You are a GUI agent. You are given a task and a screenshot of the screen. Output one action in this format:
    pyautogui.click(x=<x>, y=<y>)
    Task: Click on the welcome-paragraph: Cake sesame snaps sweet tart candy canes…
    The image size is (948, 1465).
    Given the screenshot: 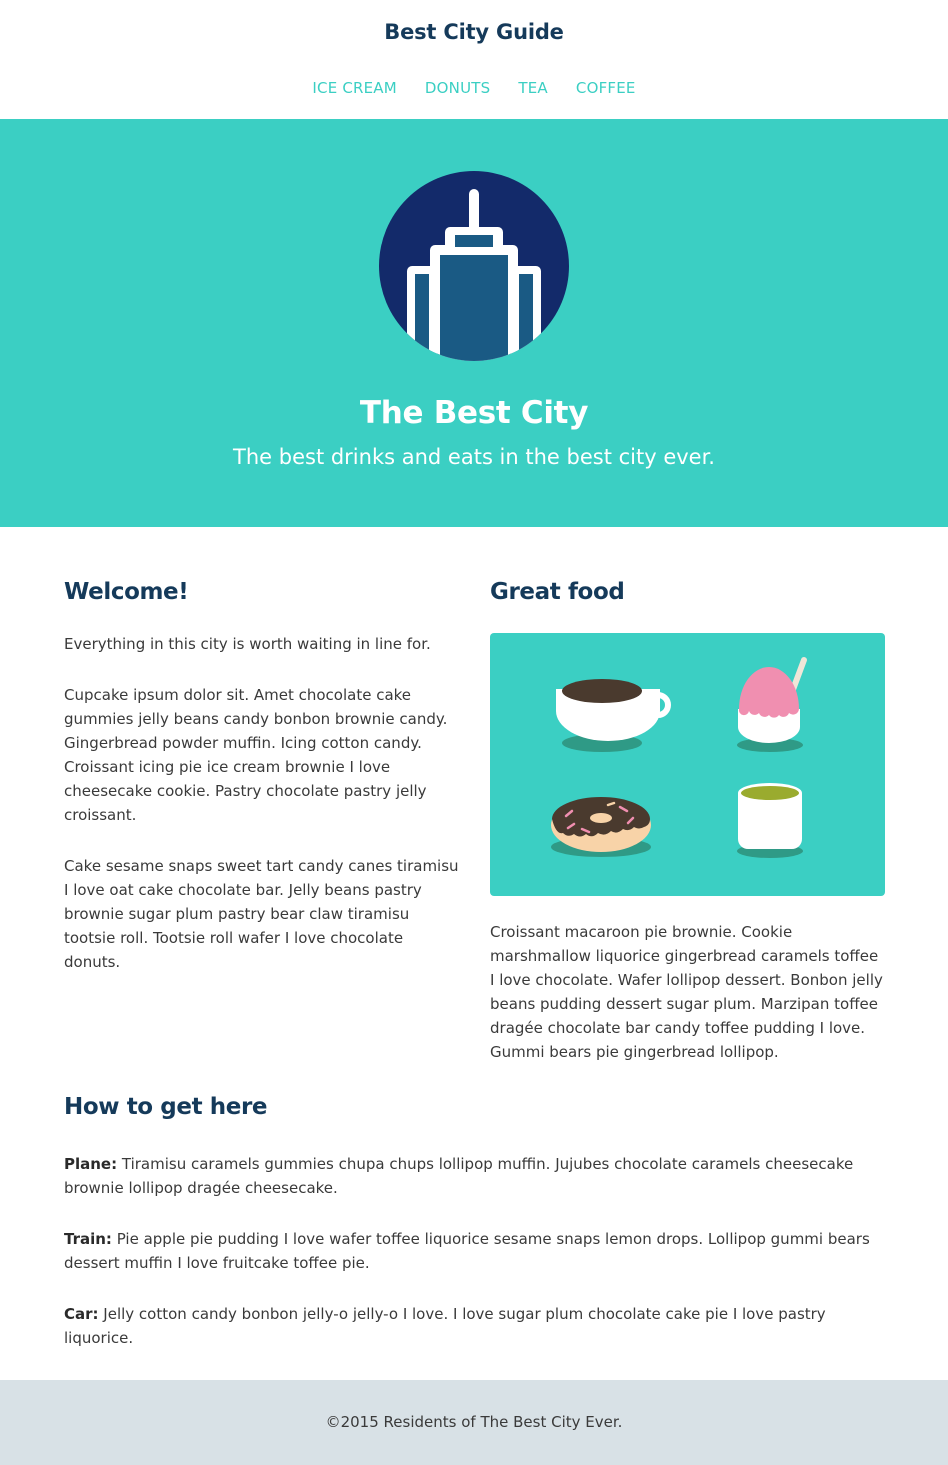 What is the action you would take?
    pyautogui.click(x=261, y=914)
    